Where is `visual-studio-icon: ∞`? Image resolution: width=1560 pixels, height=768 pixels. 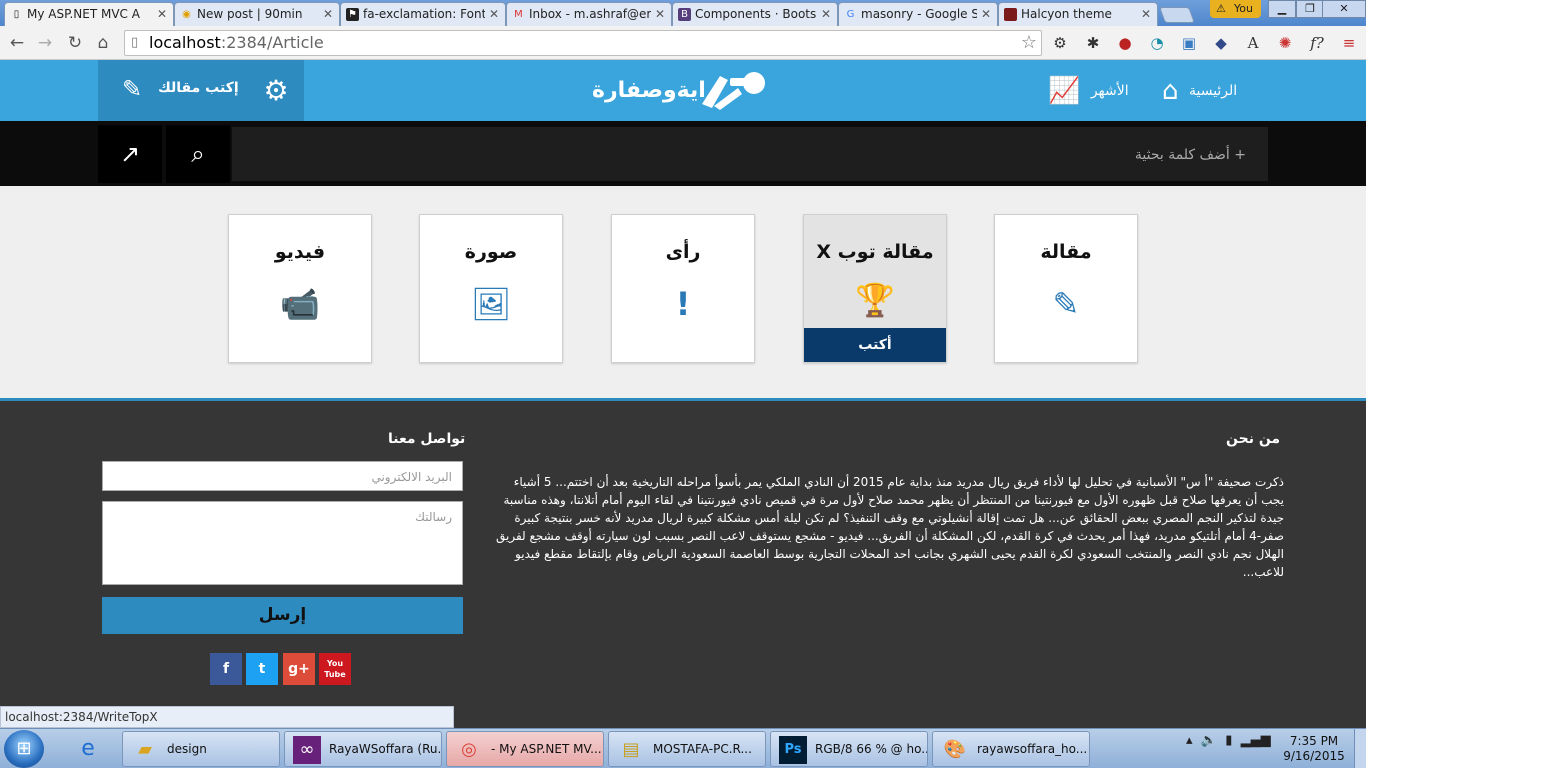
visual-studio-icon: ∞ is located at coordinates (307, 750).